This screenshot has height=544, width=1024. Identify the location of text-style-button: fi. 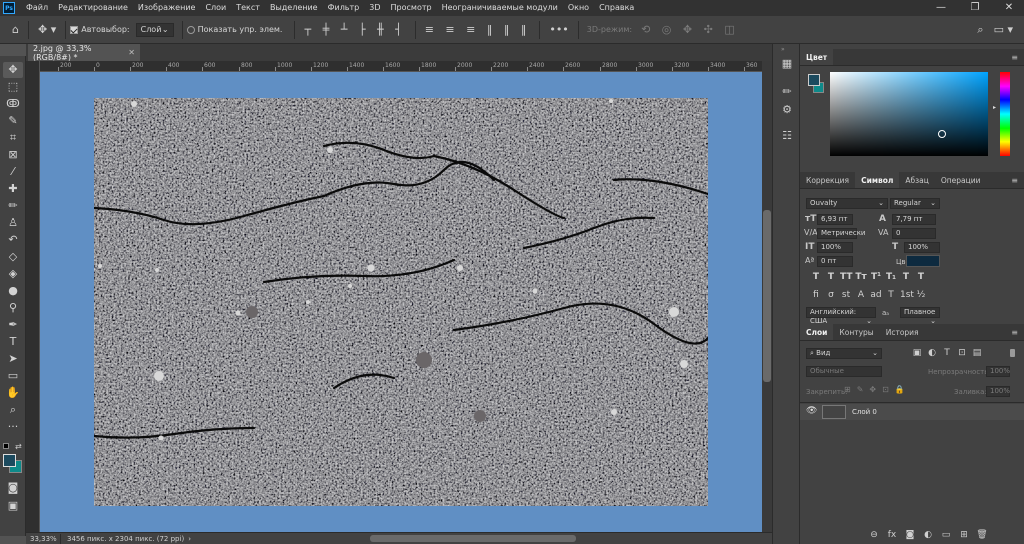
(816, 295).